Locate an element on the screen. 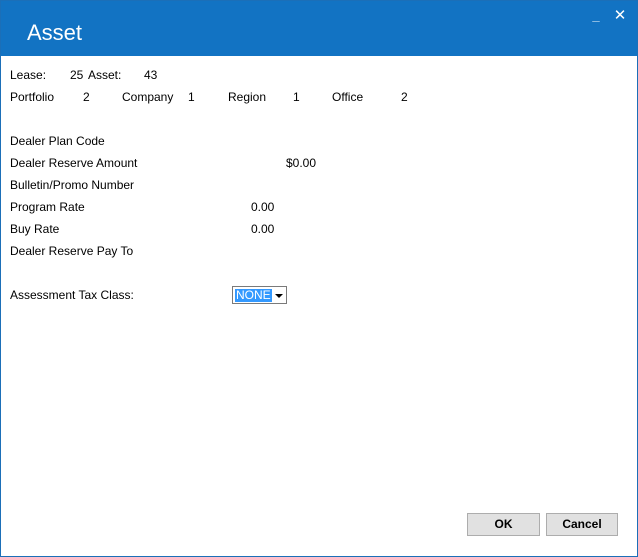  lease-value: 25 is located at coordinates (77, 75).